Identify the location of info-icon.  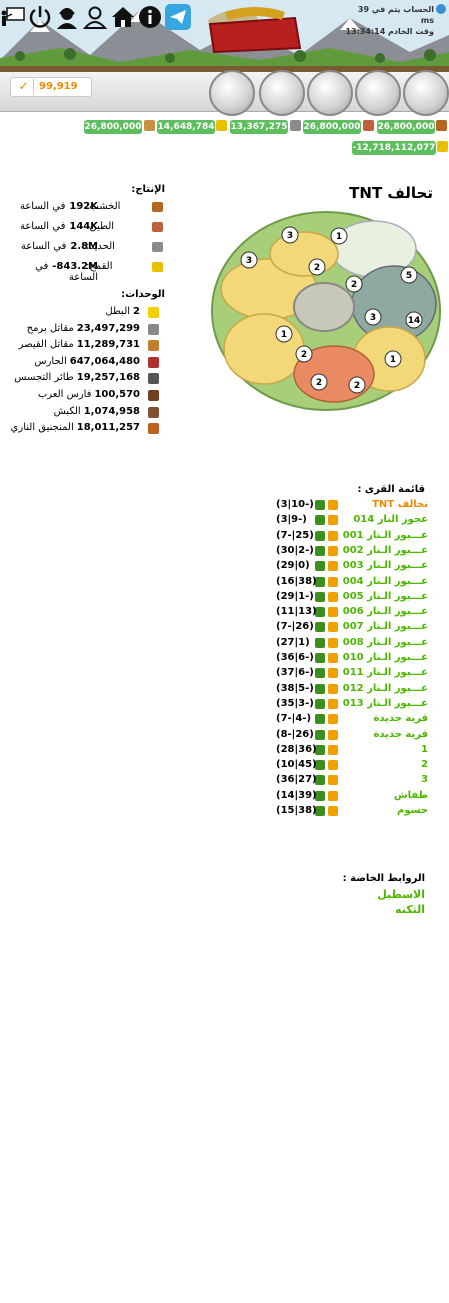
(150, 17).